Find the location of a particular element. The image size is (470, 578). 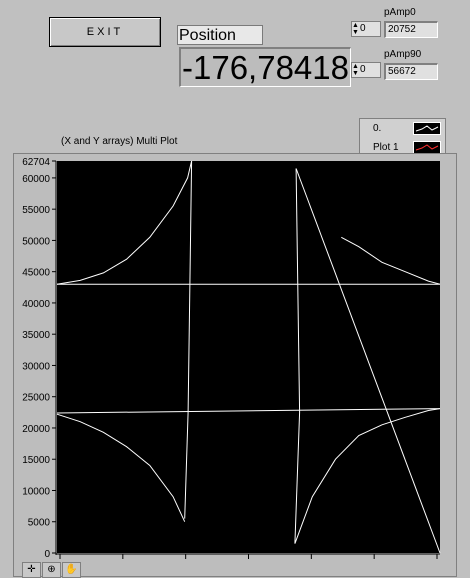

y-tick-label: 35000 is located at coordinates (36, 335).